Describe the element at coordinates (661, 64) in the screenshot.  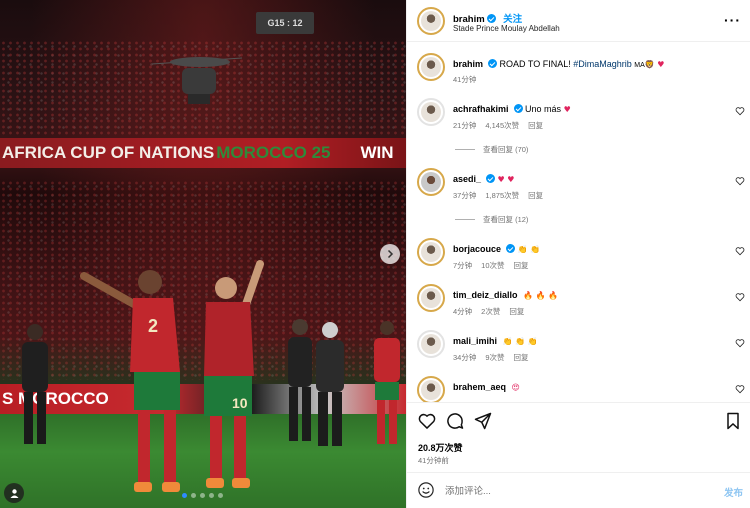
I see `heart-emoji-icon: ♥` at that location.